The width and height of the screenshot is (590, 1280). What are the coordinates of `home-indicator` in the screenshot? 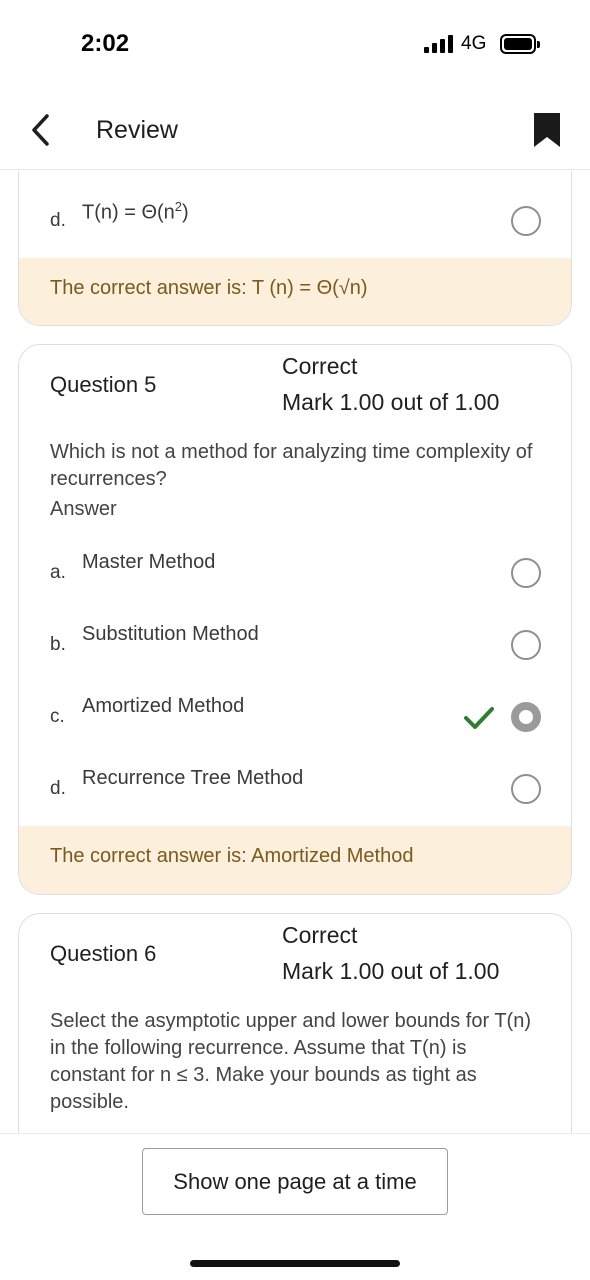 It's located at (295, 1263).